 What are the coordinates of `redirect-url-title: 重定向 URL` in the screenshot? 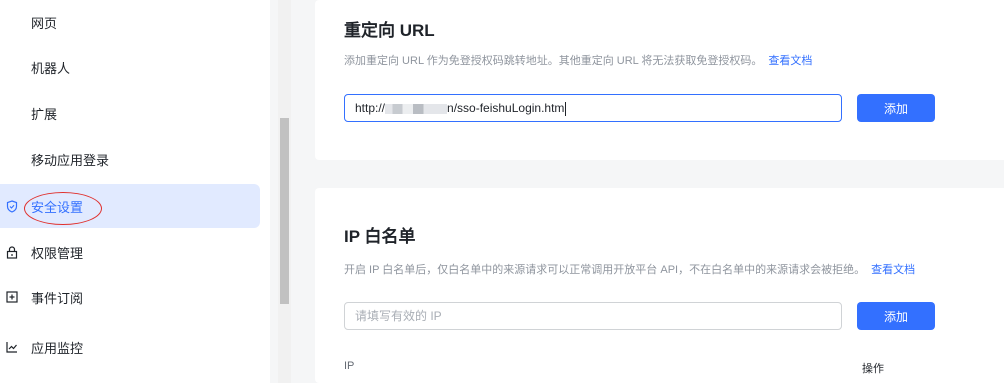 It's located at (389, 30).